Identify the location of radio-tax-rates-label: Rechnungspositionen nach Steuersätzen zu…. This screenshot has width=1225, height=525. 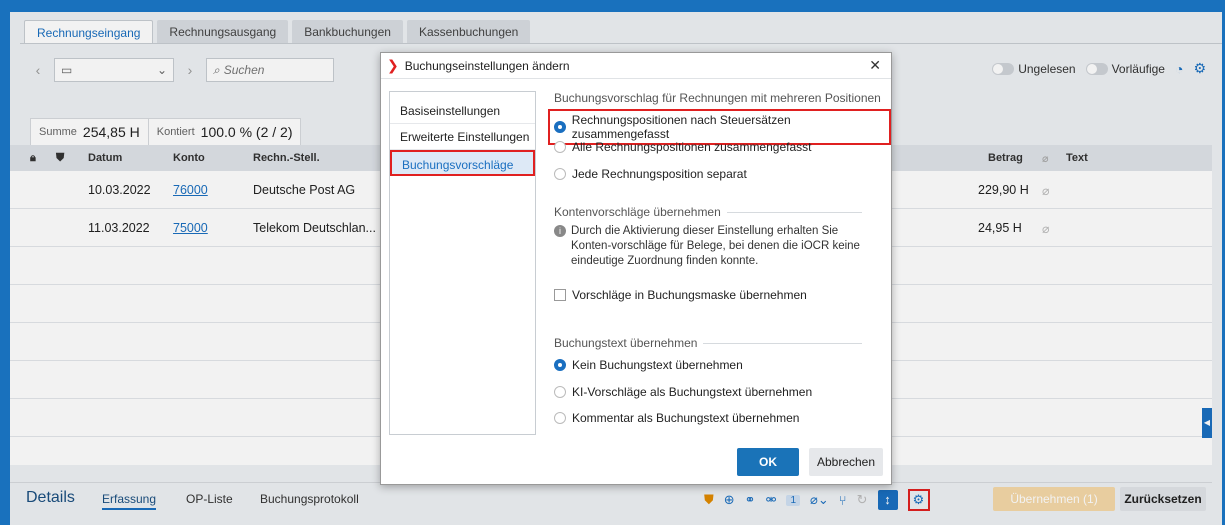
(681, 127).